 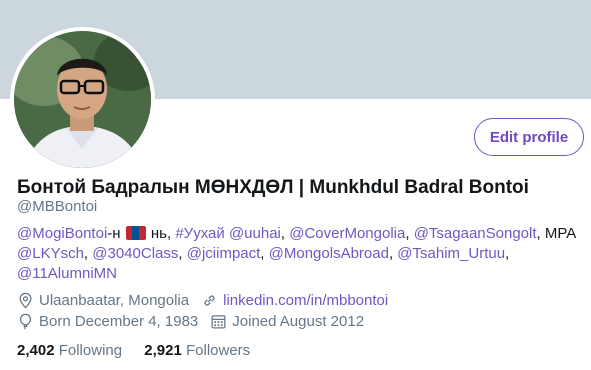 What do you see at coordinates (114, 233) in the screenshot?
I see `bio-text: -н` at bounding box center [114, 233].